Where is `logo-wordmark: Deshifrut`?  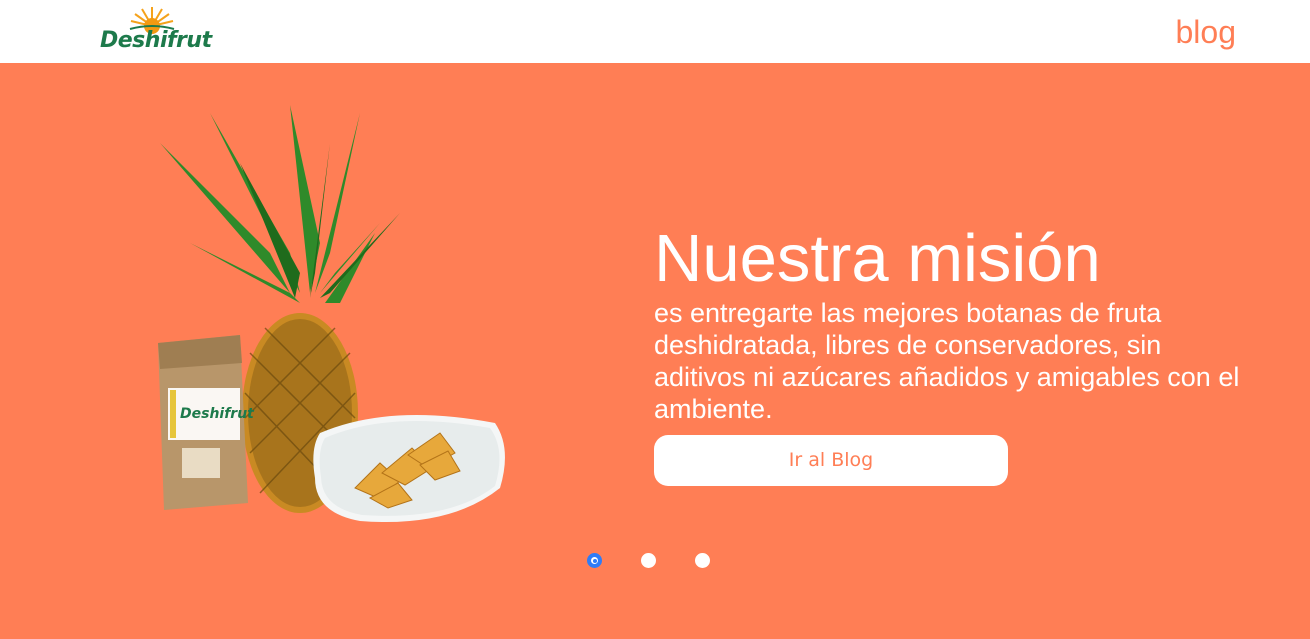
logo-wordmark: Deshifrut is located at coordinates (156, 40).